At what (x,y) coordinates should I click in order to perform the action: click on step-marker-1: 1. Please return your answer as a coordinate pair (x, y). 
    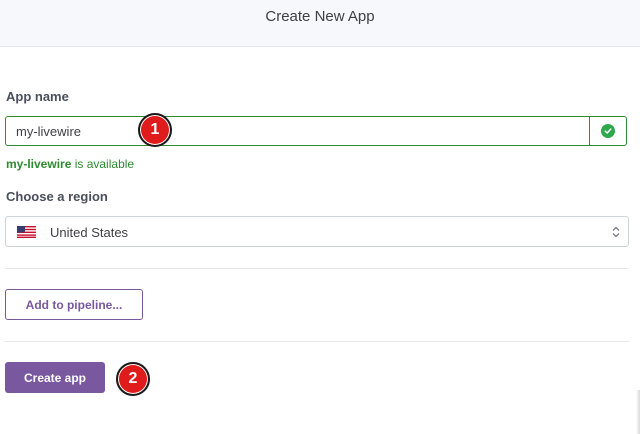
    Looking at the image, I should click on (155, 130).